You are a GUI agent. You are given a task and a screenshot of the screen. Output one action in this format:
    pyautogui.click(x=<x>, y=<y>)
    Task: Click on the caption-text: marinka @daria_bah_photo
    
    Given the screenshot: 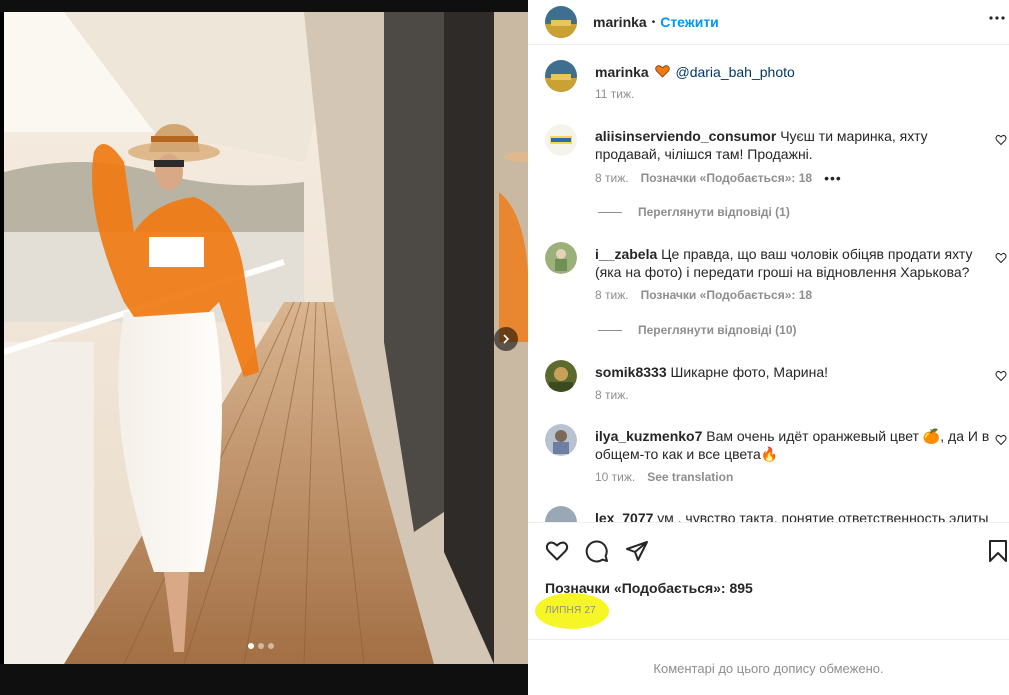 What is the action you would take?
    pyautogui.click(x=790, y=72)
    